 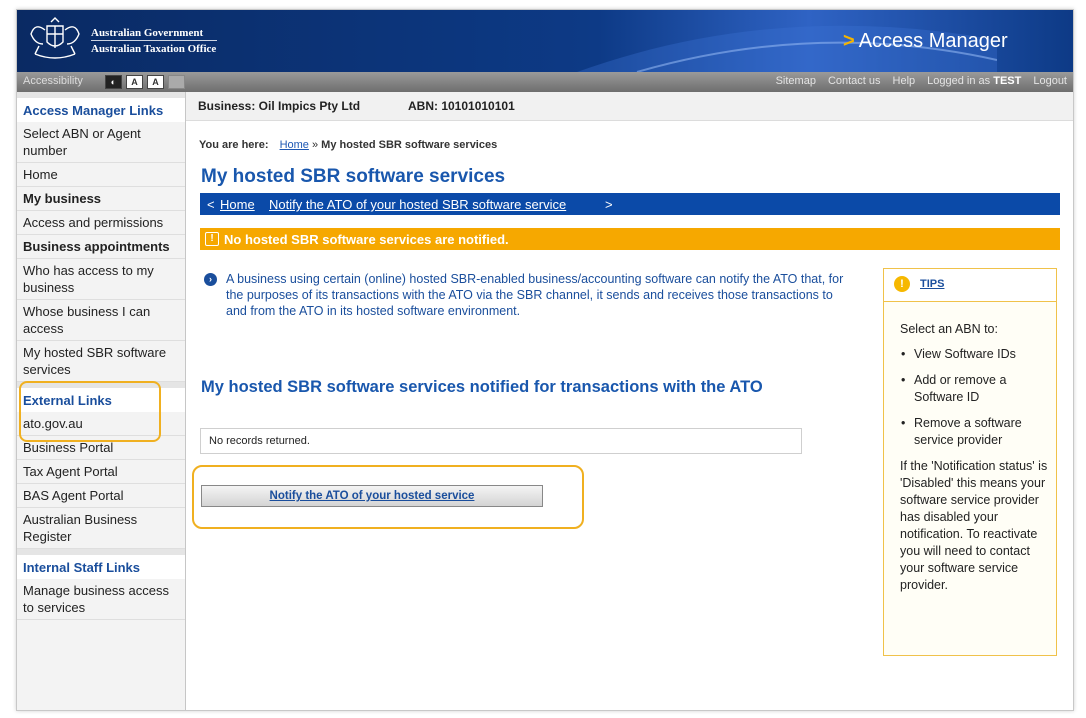 I want to click on logged-in-user: TEST, so click(x=1007, y=81).